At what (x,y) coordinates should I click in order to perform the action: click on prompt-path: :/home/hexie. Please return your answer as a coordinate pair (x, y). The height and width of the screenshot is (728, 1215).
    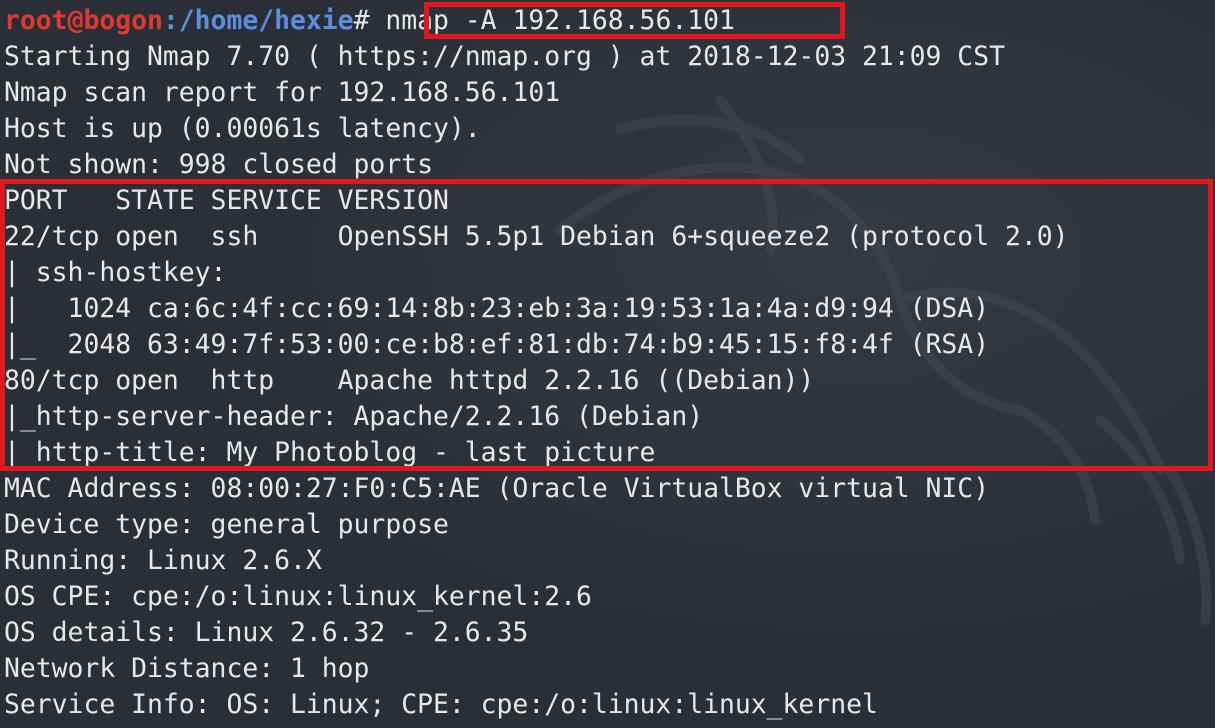
    Looking at the image, I should click on (258, 20).